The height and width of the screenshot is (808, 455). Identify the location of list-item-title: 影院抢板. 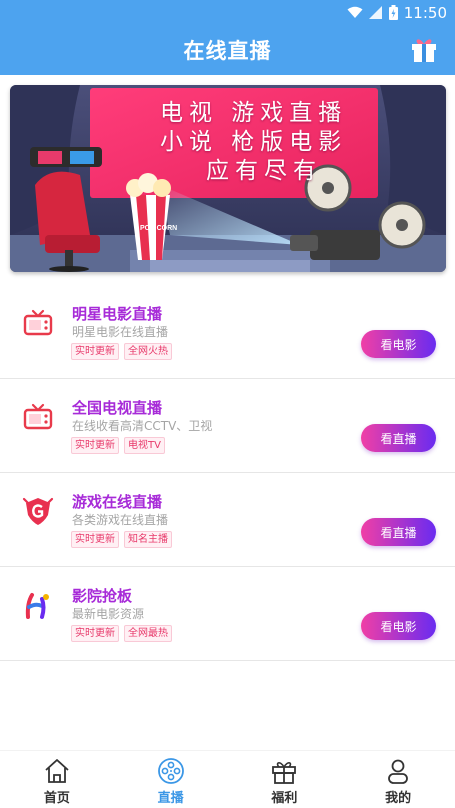
(102, 596).